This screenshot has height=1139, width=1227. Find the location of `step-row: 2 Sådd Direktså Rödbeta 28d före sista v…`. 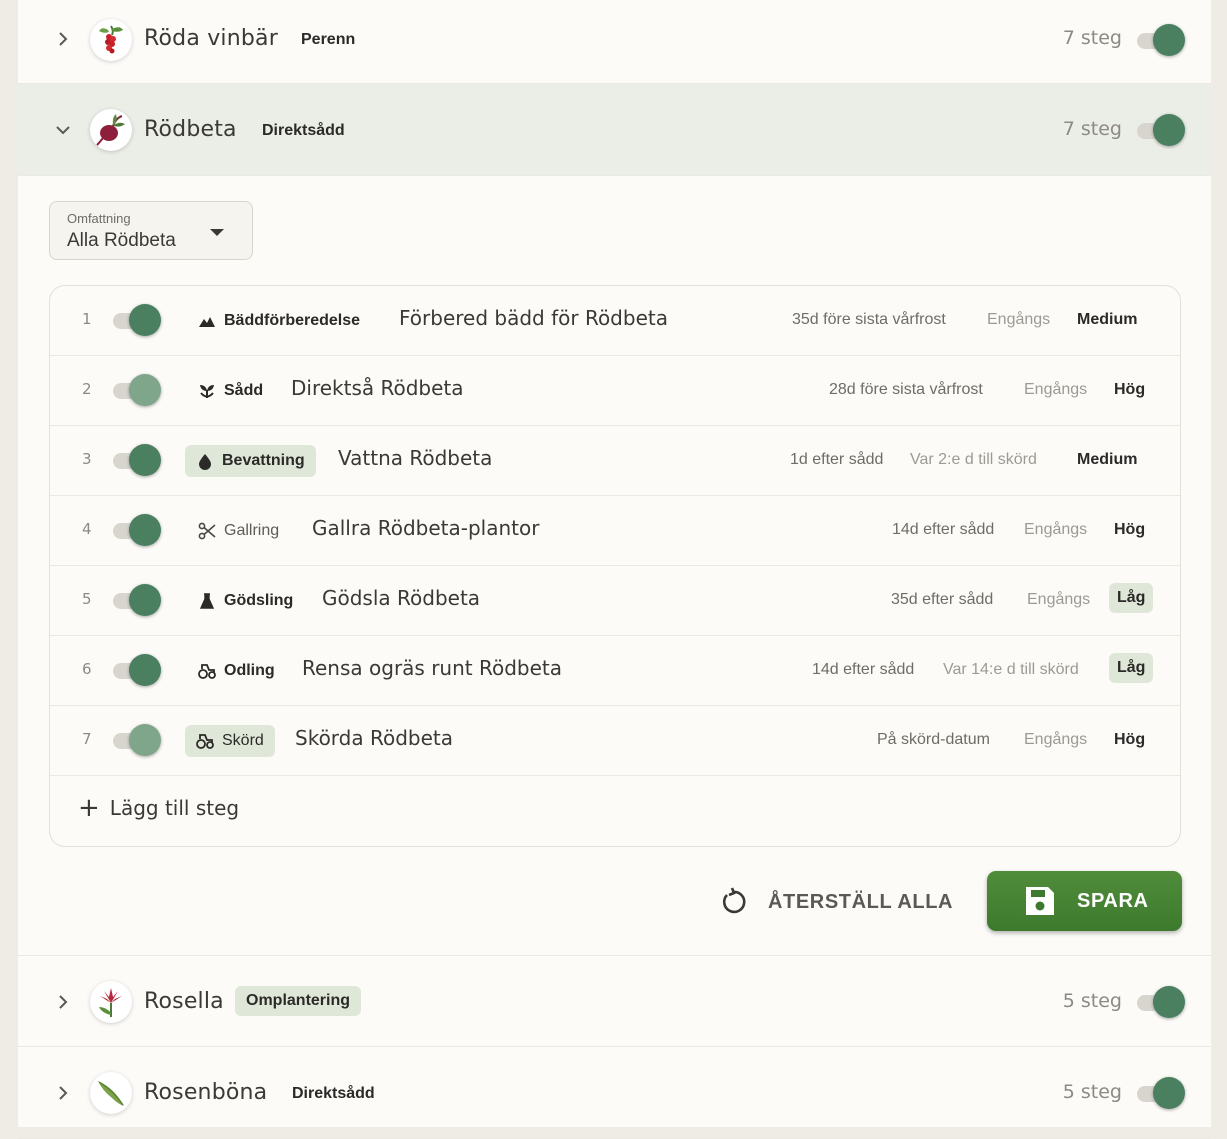

step-row: 2 Sådd Direktså Rödbeta 28d före sista v… is located at coordinates (615, 391).